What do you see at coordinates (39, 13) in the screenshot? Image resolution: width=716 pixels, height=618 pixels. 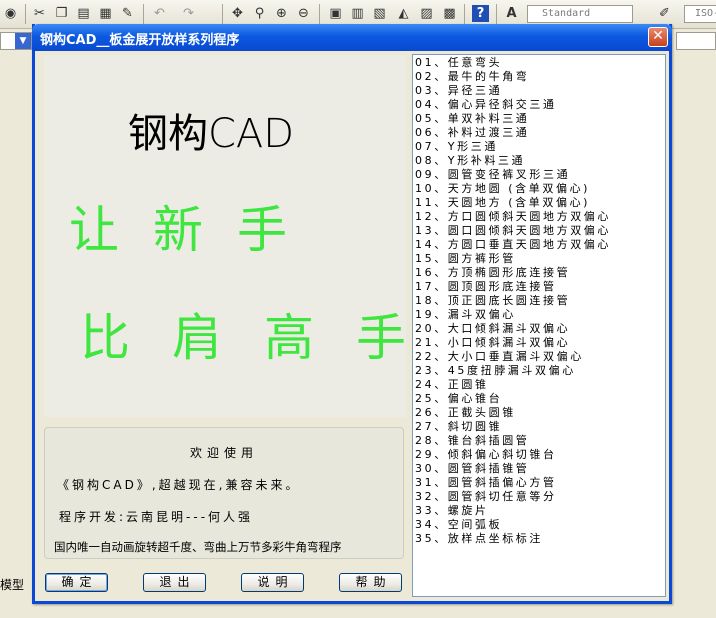 I see `cut-icon: ✂` at bounding box center [39, 13].